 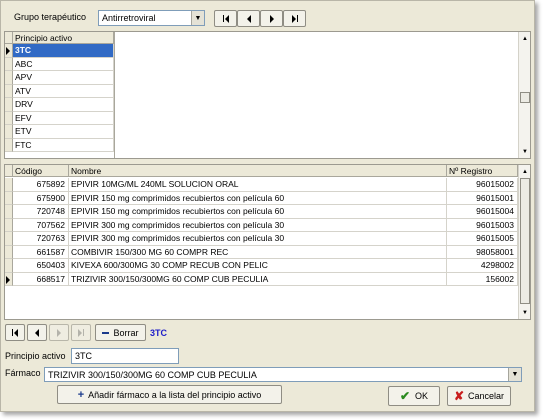 I want to click on active-ingredient-row: ABC, so click(x=63, y=64).